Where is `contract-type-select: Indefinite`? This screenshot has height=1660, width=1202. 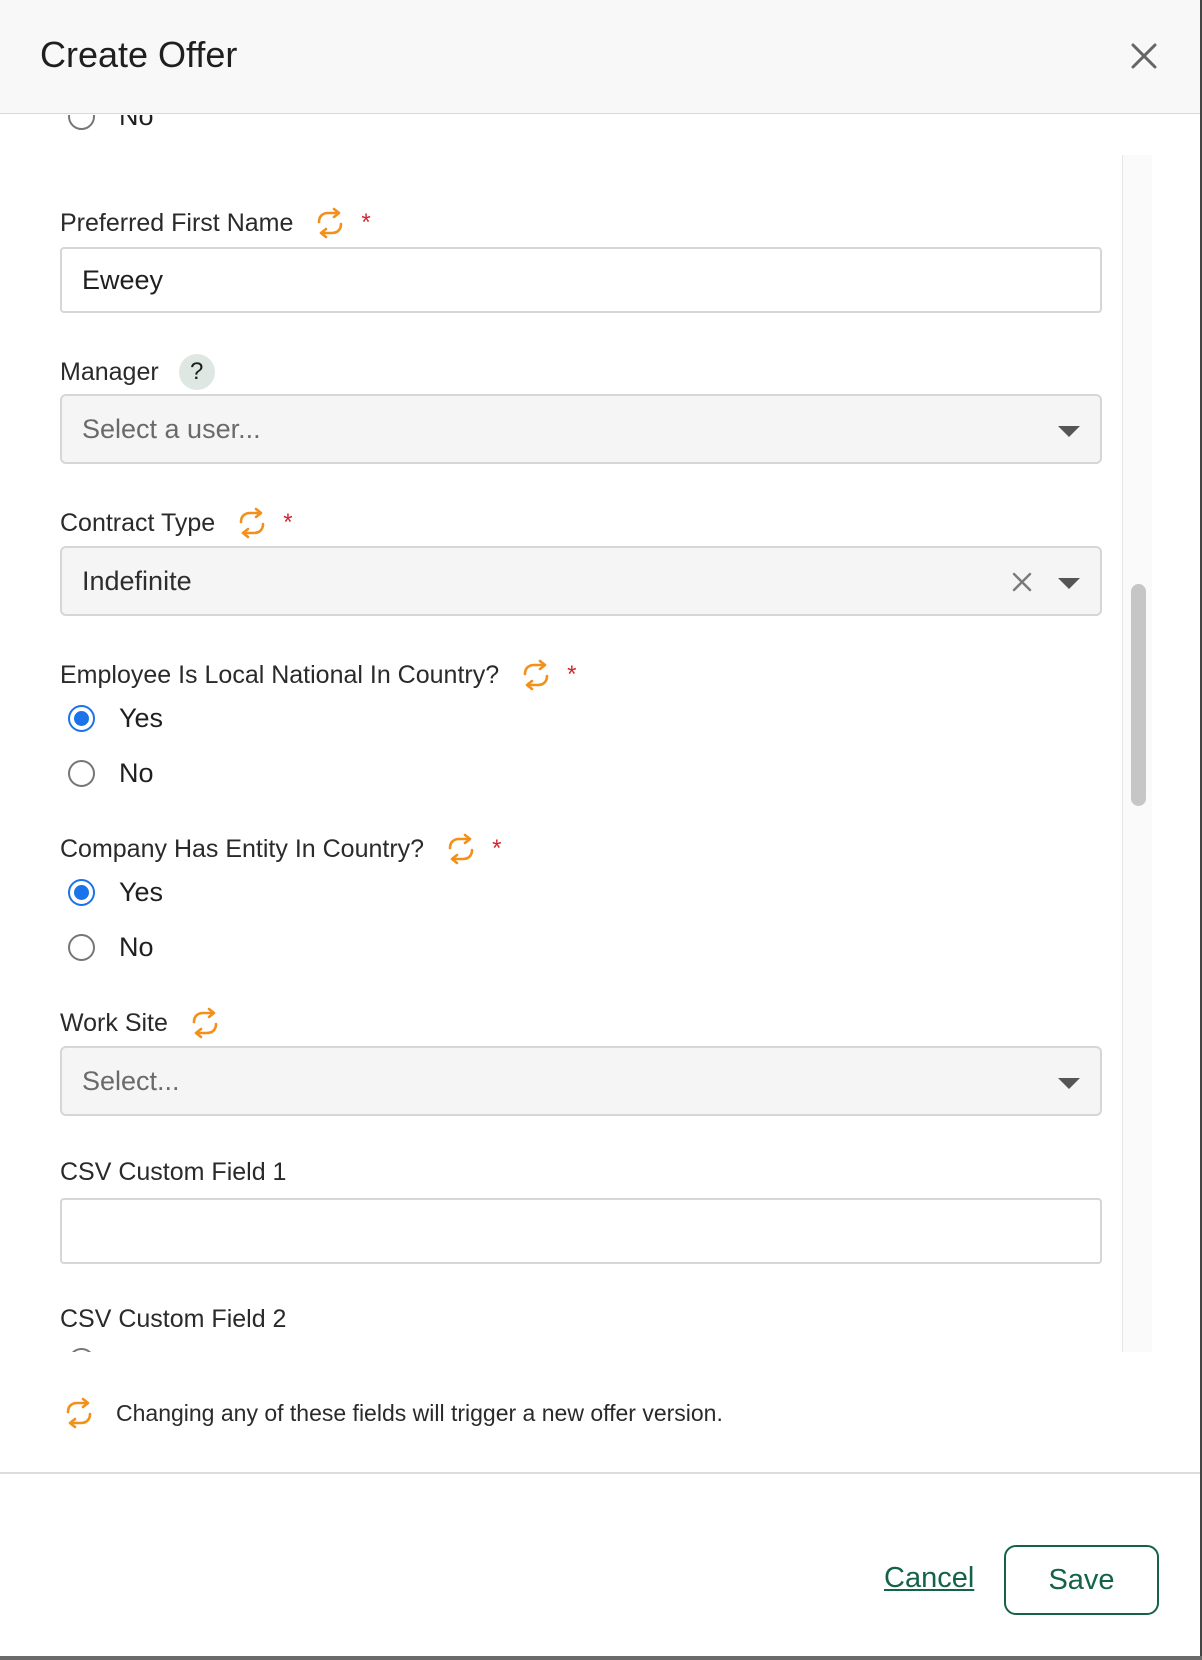 contract-type-select: Indefinite is located at coordinates (581, 581).